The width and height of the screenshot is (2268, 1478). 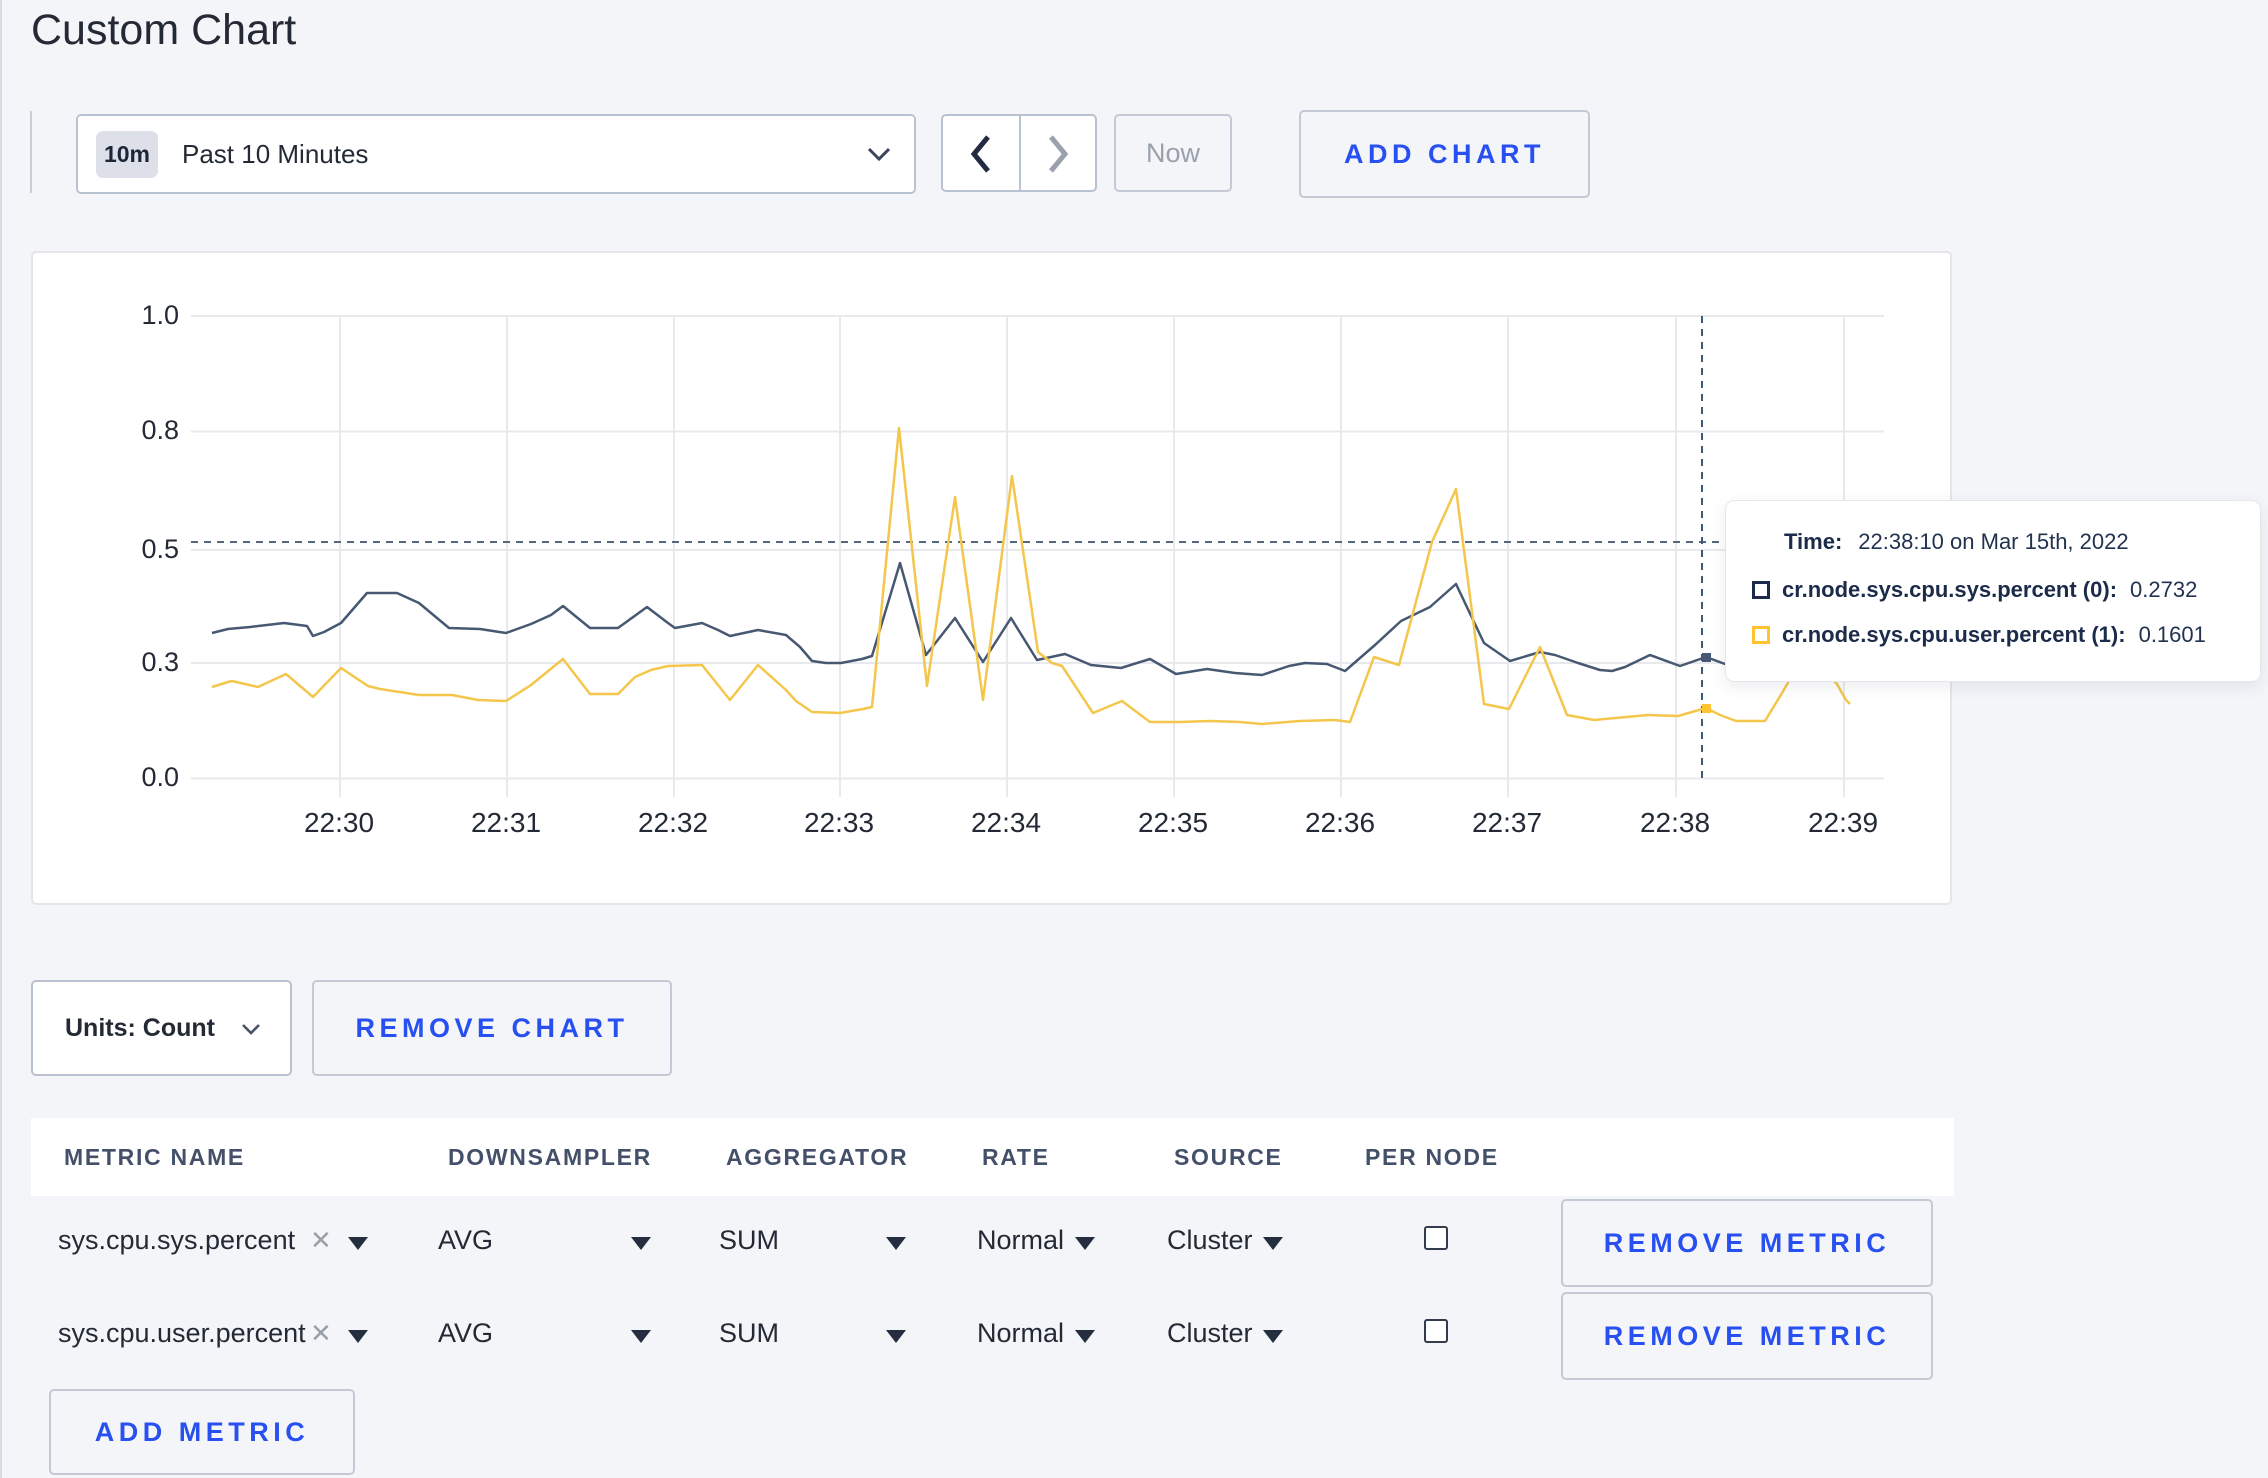 I want to click on svg-text: 22:34, so click(x=1006, y=822).